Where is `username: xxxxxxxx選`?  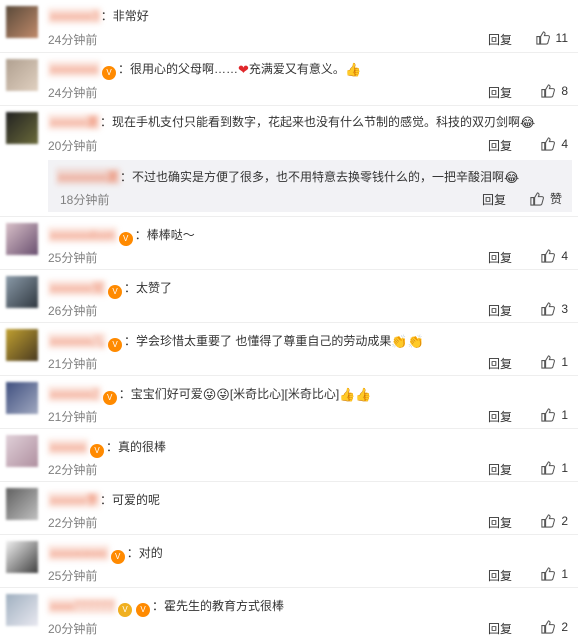
username: xxxxxxxx選 is located at coordinates (88, 176).